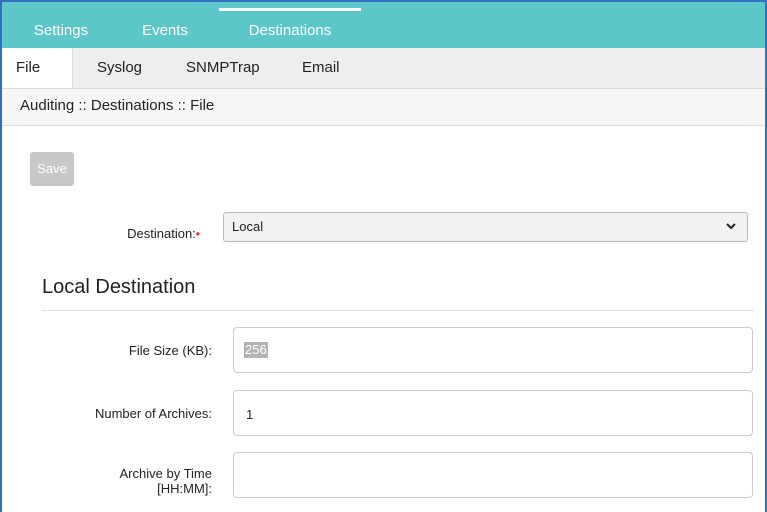 This screenshot has height=512, width=767. What do you see at coordinates (290, 25) in the screenshot?
I see `tab-destinations: Destinations` at bounding box center [290, 25].